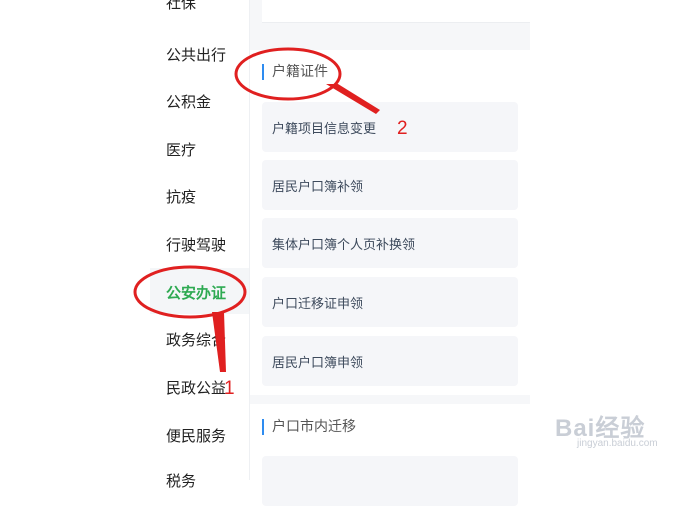 Image resolution: width=683 pixels, height=506 pixels. I want to click on annotation-arrow-one, so click(219, 342).